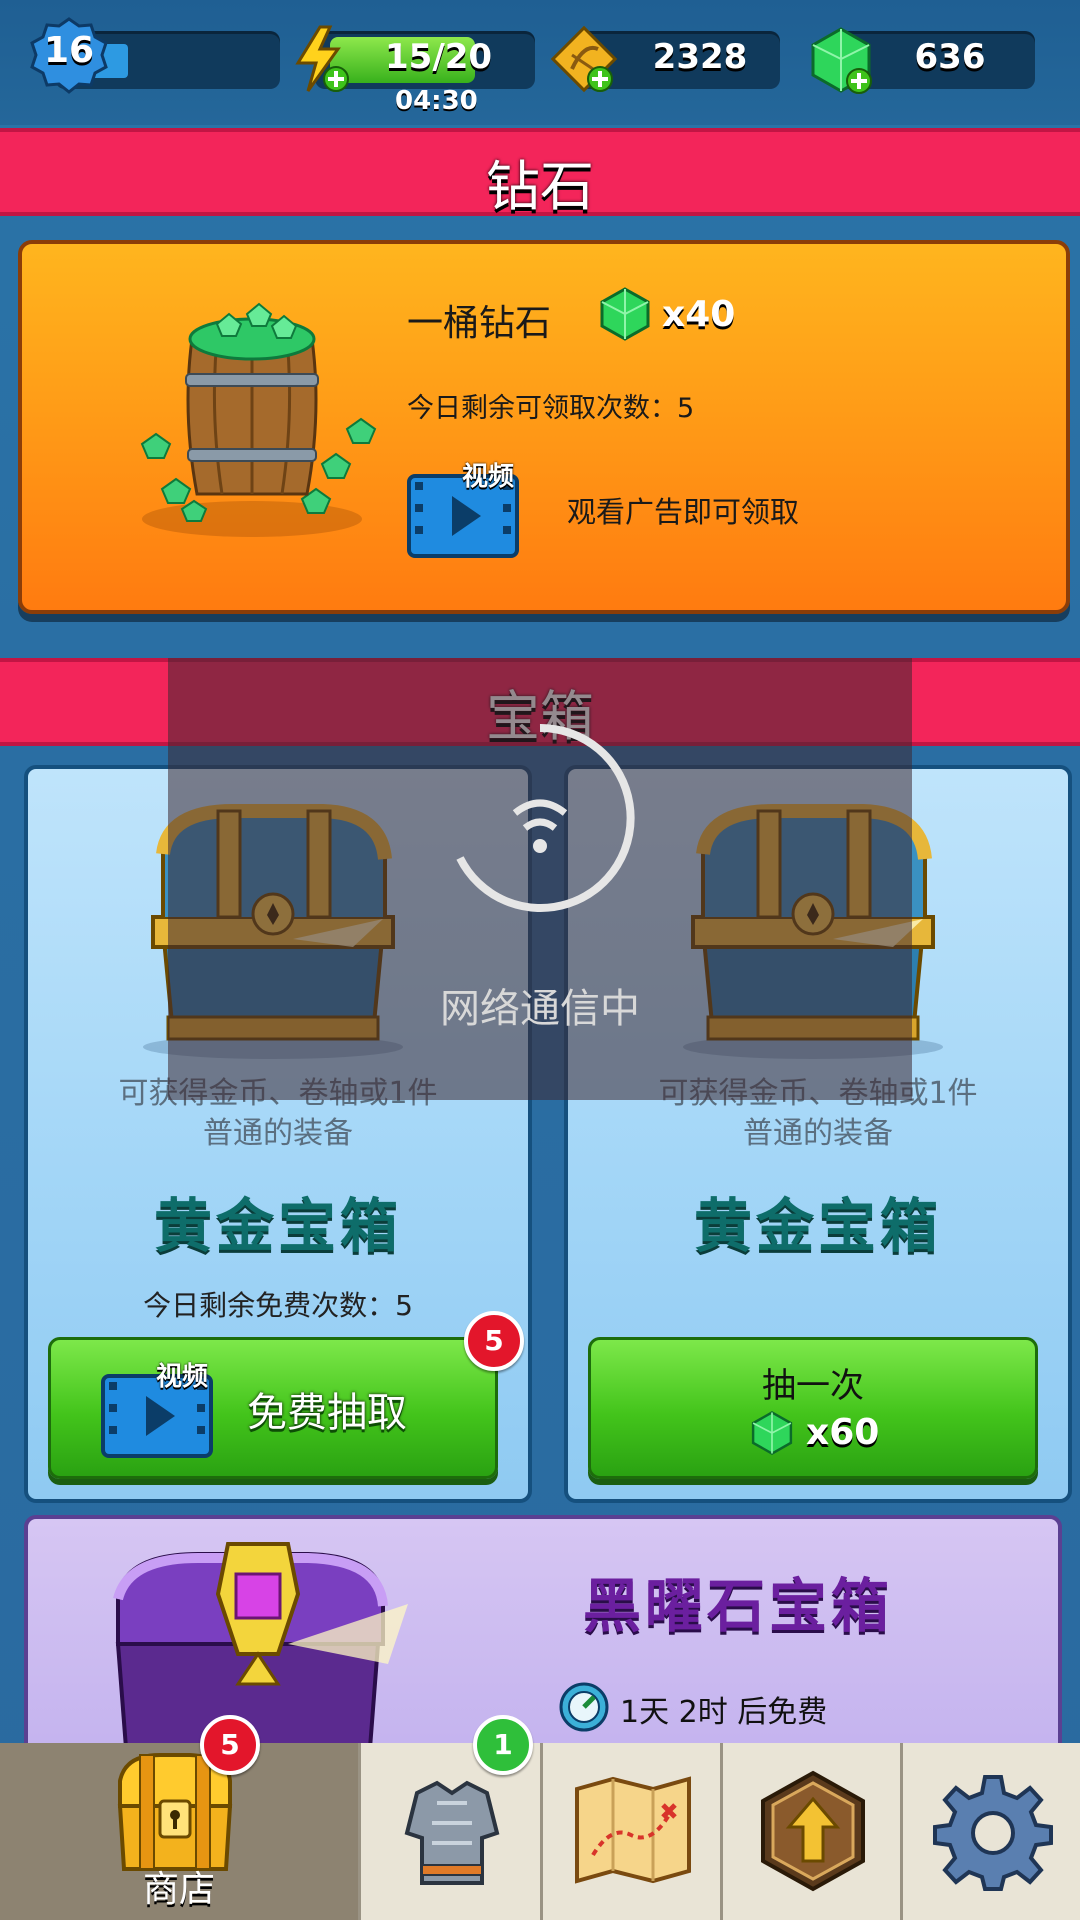  I want to click on free-draw-badge: 5, so click(494, 1341).